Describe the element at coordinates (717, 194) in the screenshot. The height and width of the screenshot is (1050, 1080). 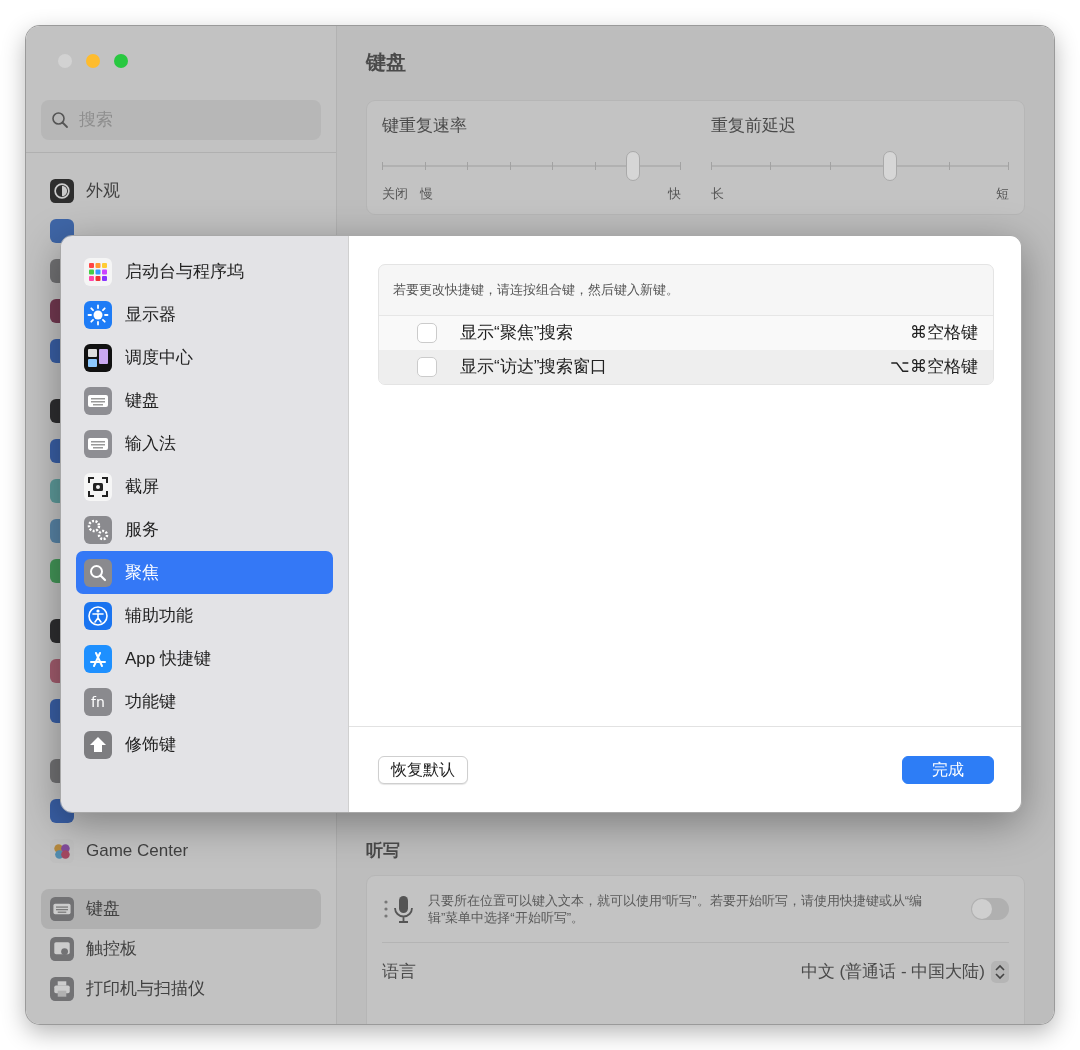
I see `slider-label: 长` at that location.